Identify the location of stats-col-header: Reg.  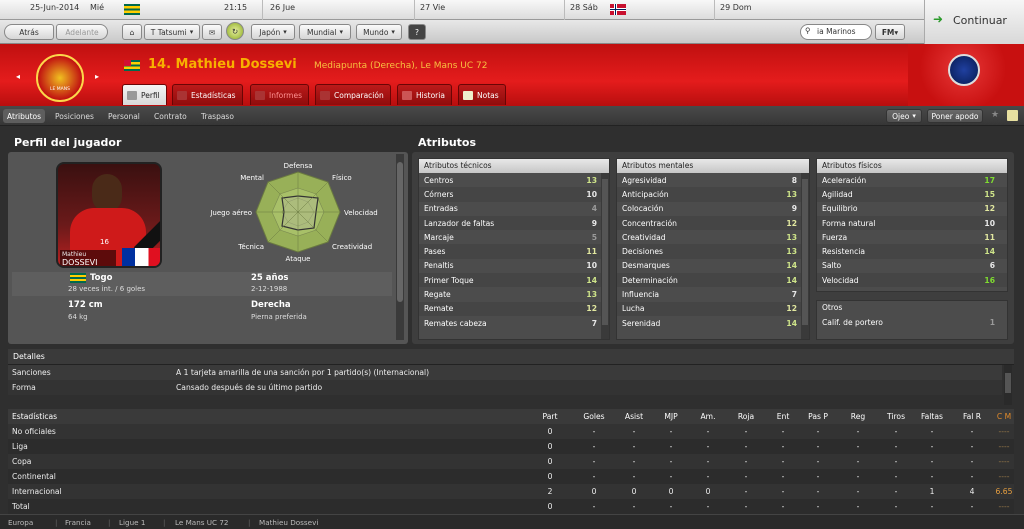
(858, 416).